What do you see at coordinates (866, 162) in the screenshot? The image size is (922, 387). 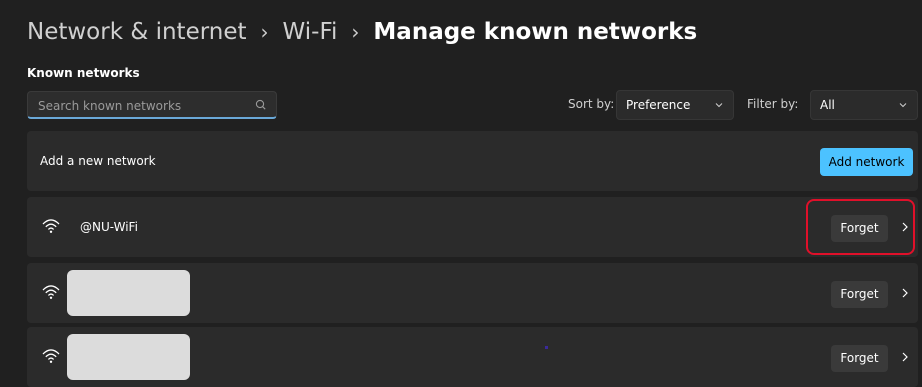 I see `add-network-button: Add network` at bounding box center [866, 162].